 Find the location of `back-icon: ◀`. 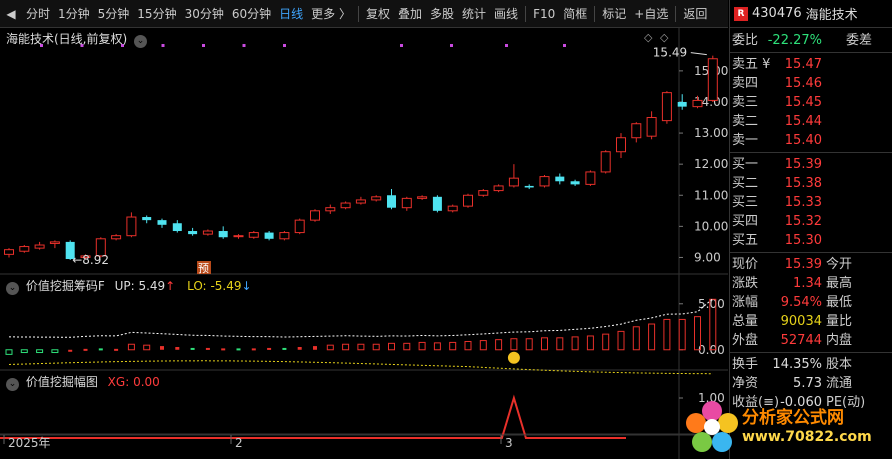

back-icon: ◀ is located at coordinates (11, 14).